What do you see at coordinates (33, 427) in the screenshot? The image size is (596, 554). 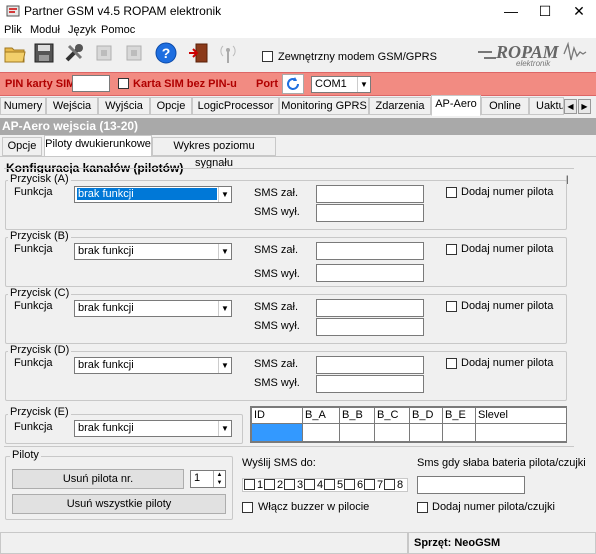 I see `button-e-function-label: Funkcja` at bounding box center [33, 427].